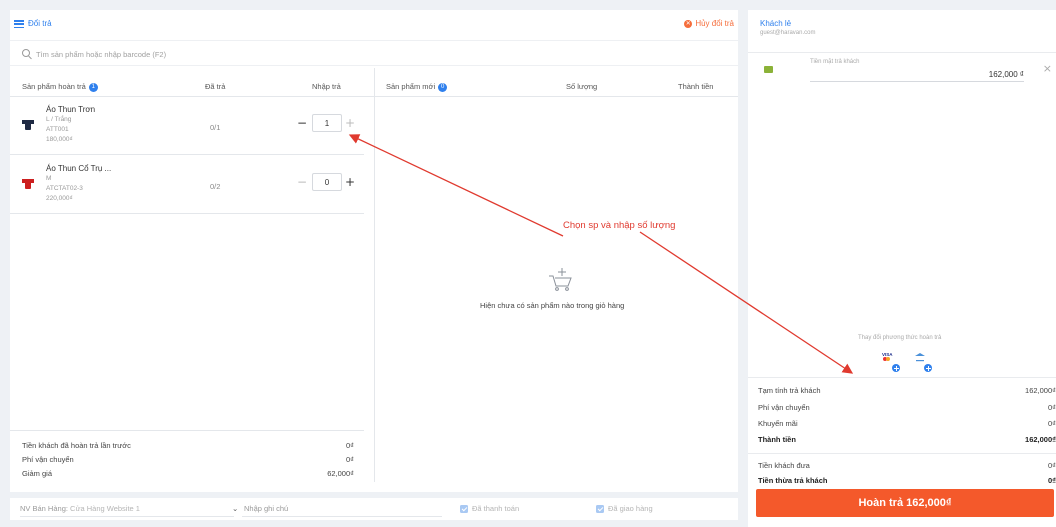 Image resolution: width=1056 pixels, height=527 pixels. Describe the element at coordinates (777, 439) in the screenshot. I see `total-label: Thành tiền` at that location.